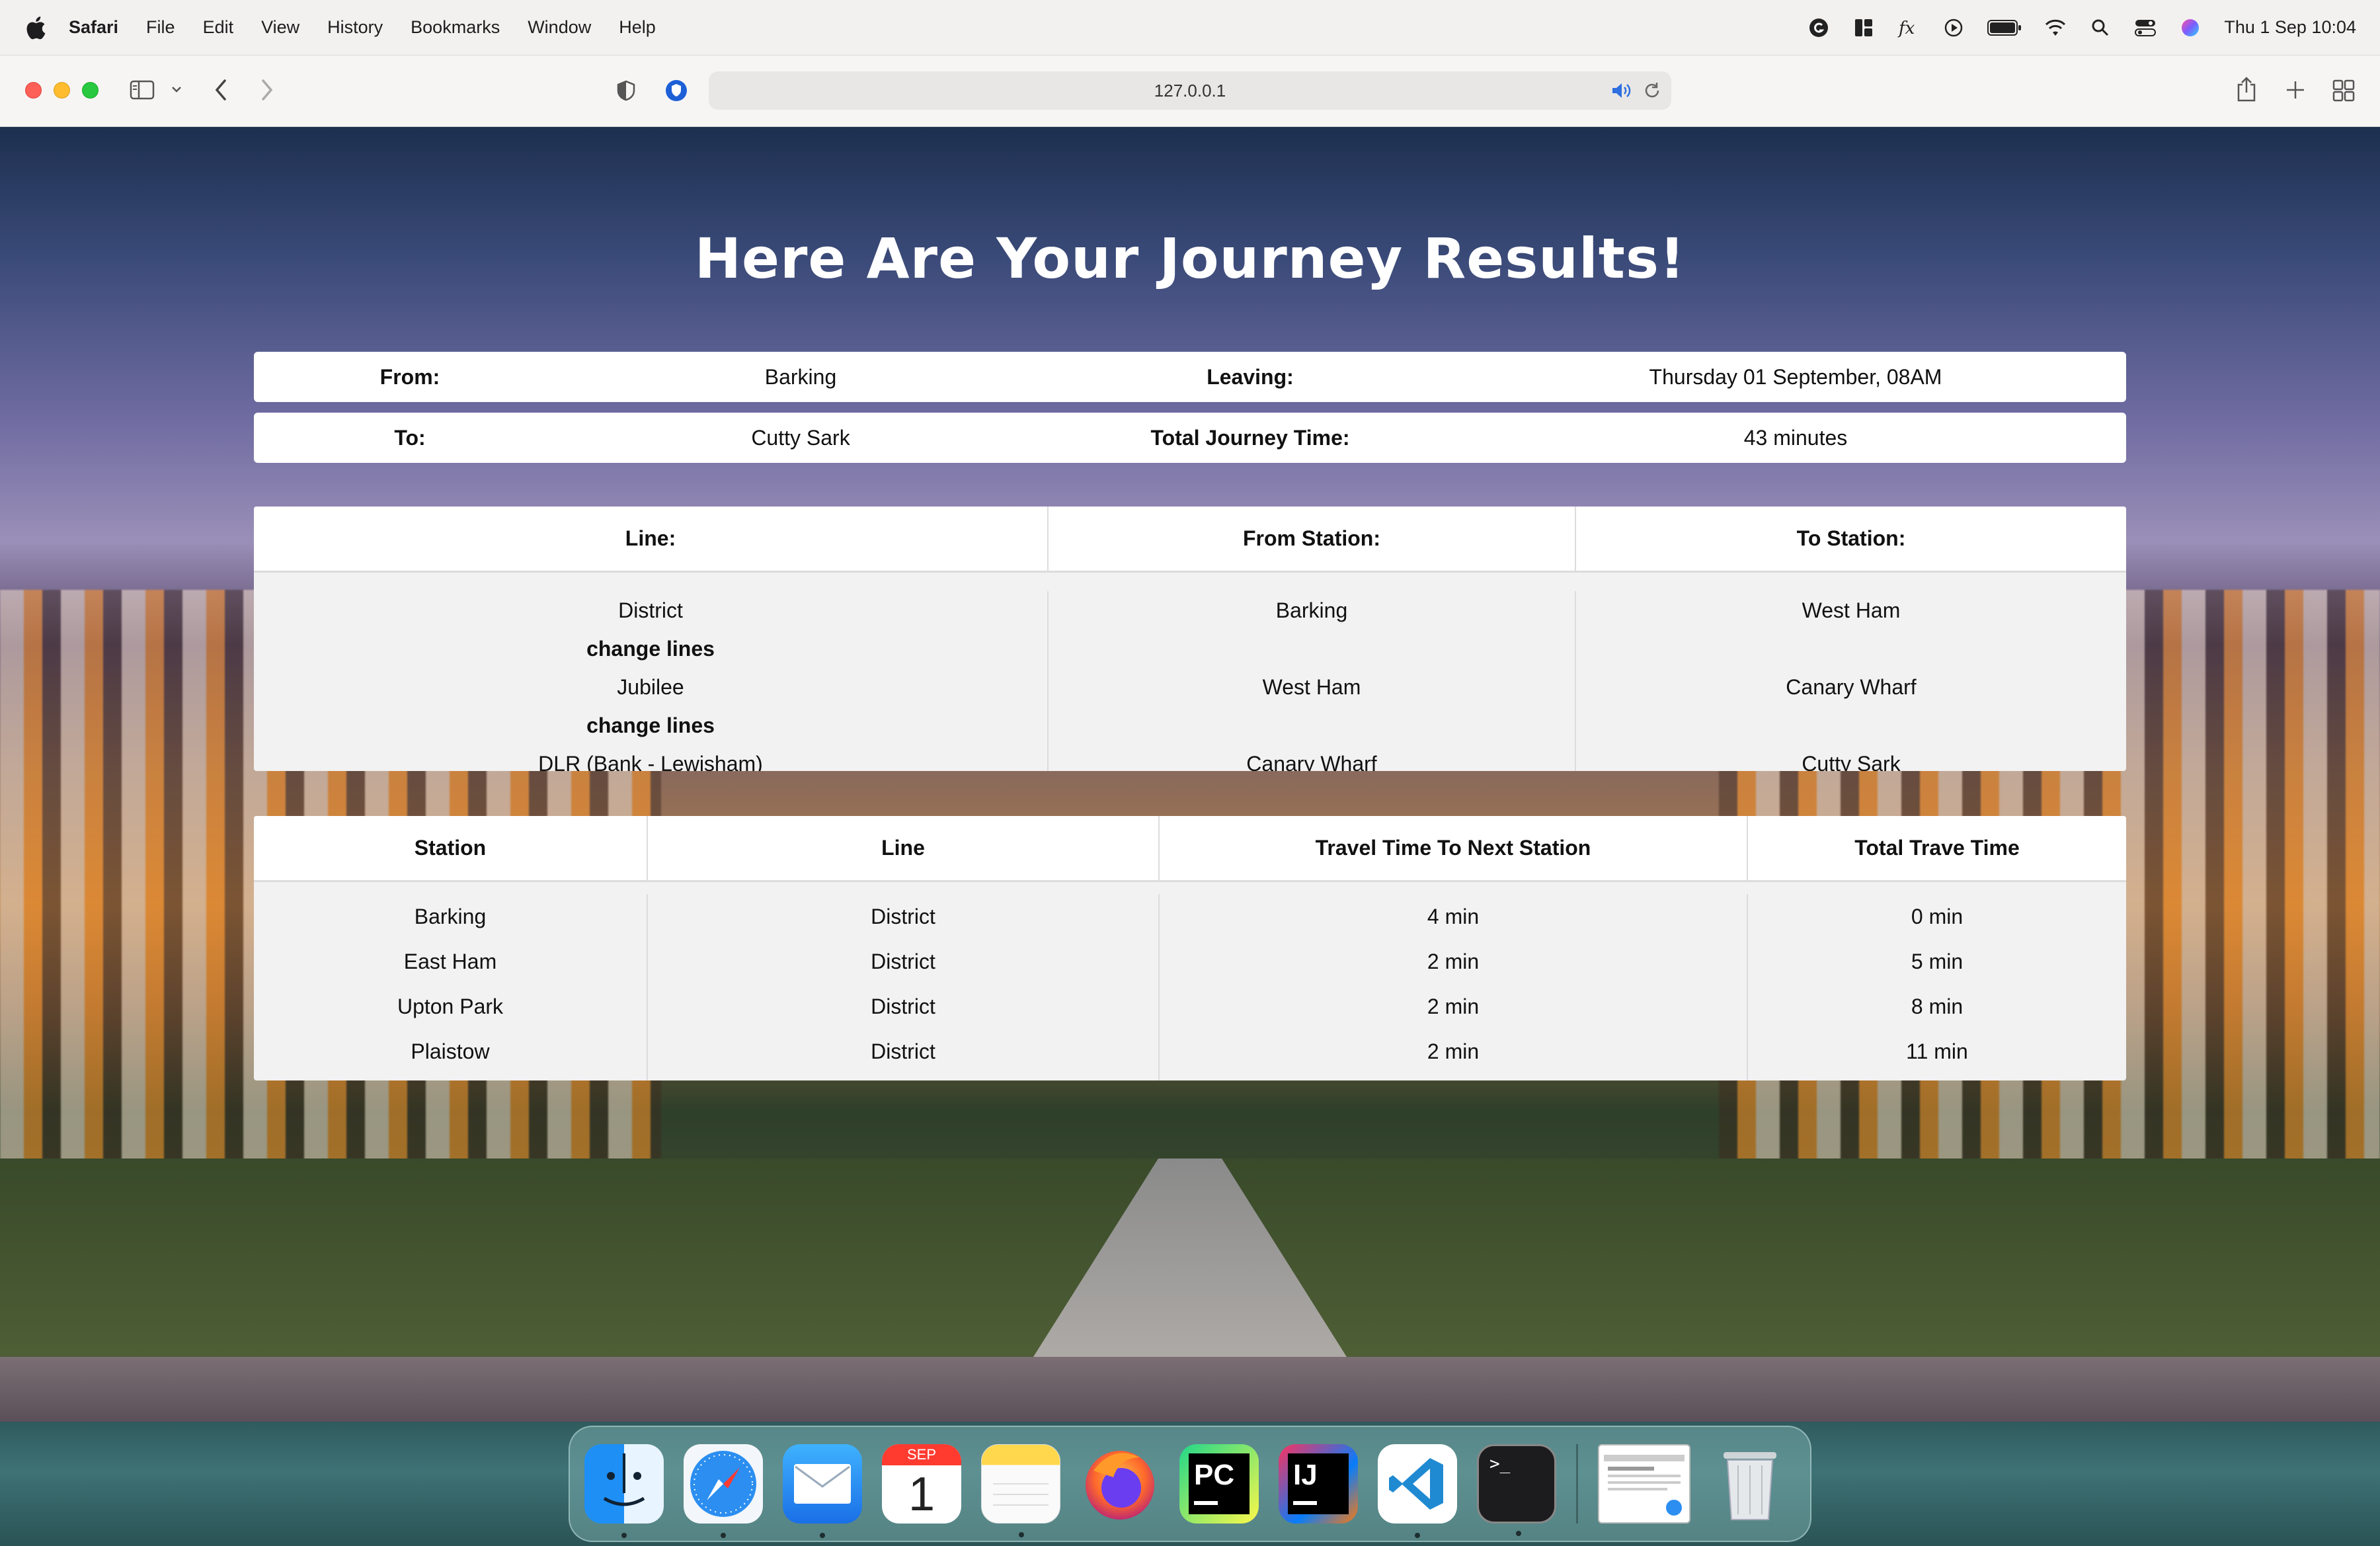 The height and width of the screenshot is (1546, 2380). What do you see at coordinates (1937, 916) in the screenshot?
I see `total-time-cell: 0 min` at bounding box center [1937, 916].